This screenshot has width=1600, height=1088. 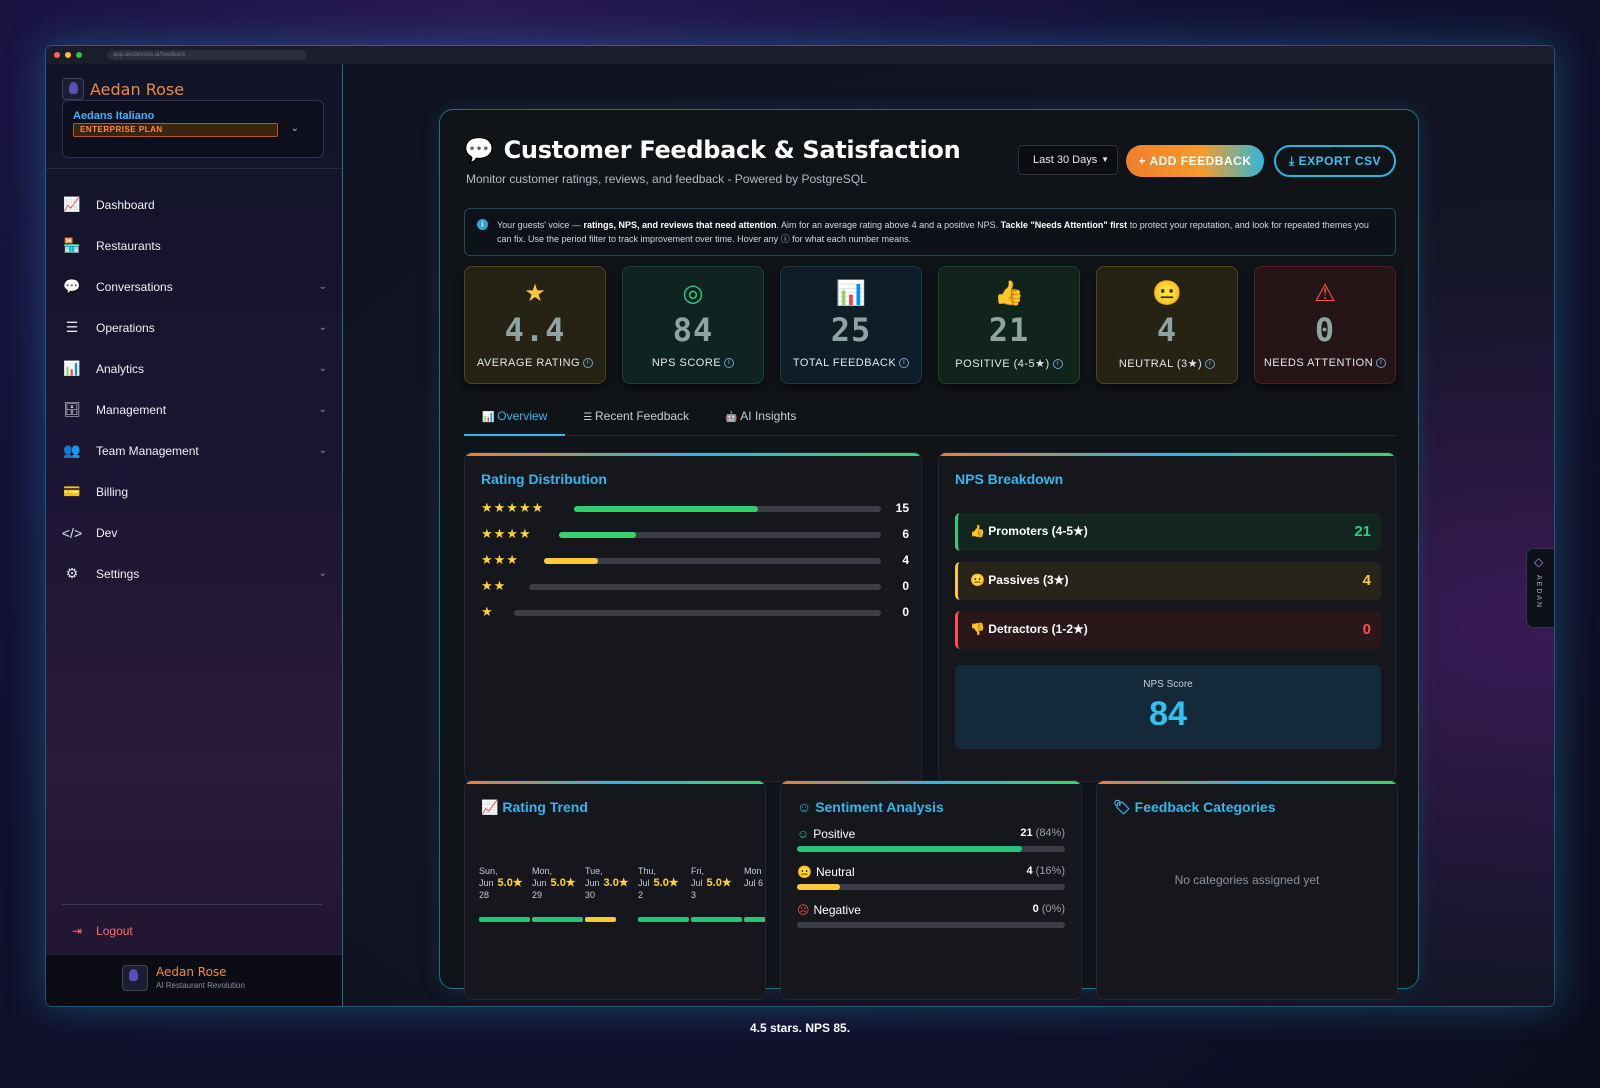 I want to click on card-title: 🏷 Feedback Categories, so click(x=1194, y=807).